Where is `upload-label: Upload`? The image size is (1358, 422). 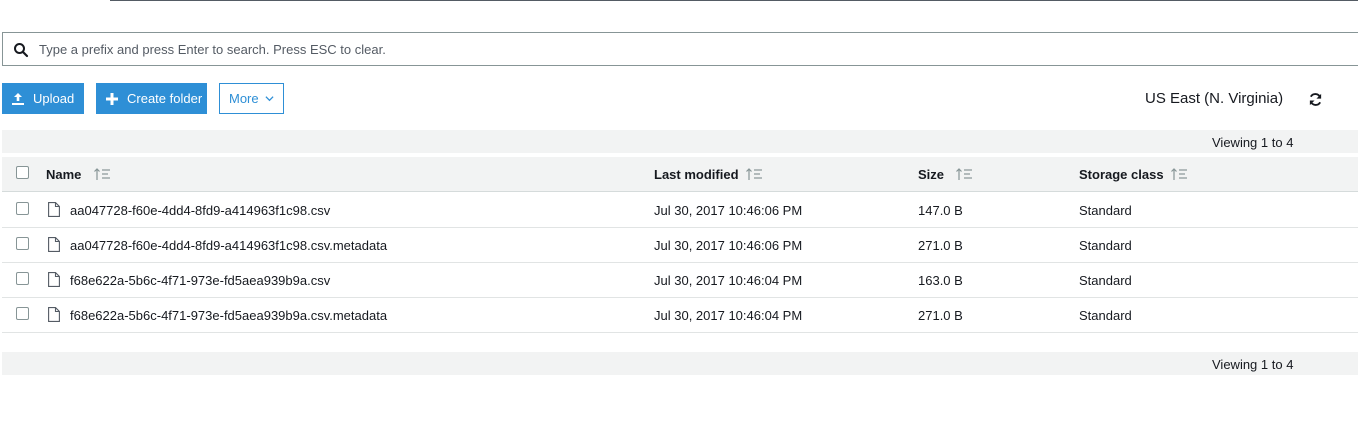
upload-label: Upload is located at coordinates (54, 98).